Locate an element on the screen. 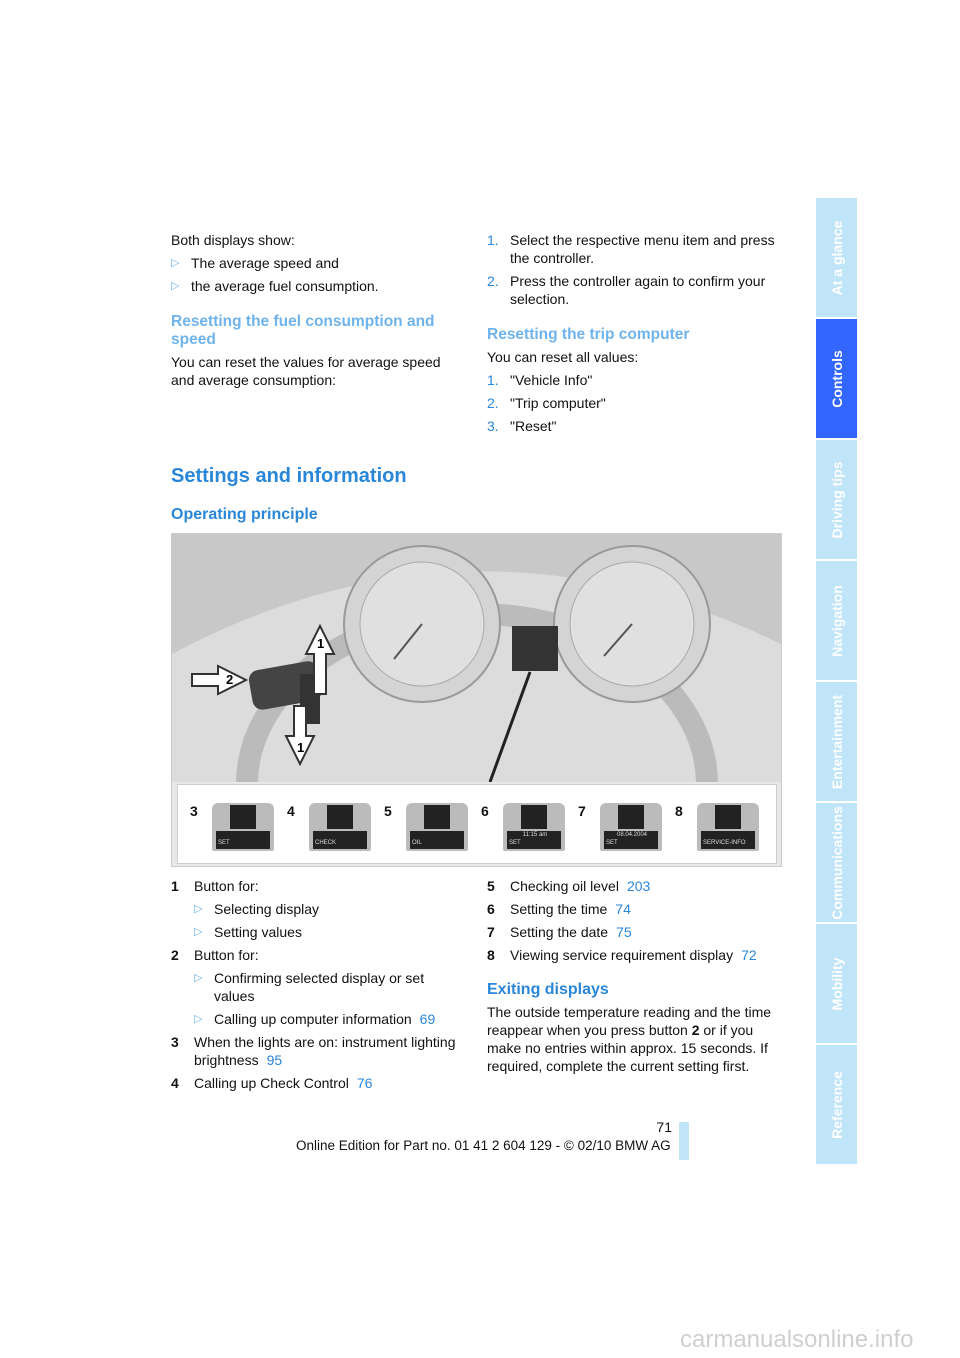 This screenshot has width=960, height=1358. page-reference-link: 95 is located at coordinates (275, 1060).